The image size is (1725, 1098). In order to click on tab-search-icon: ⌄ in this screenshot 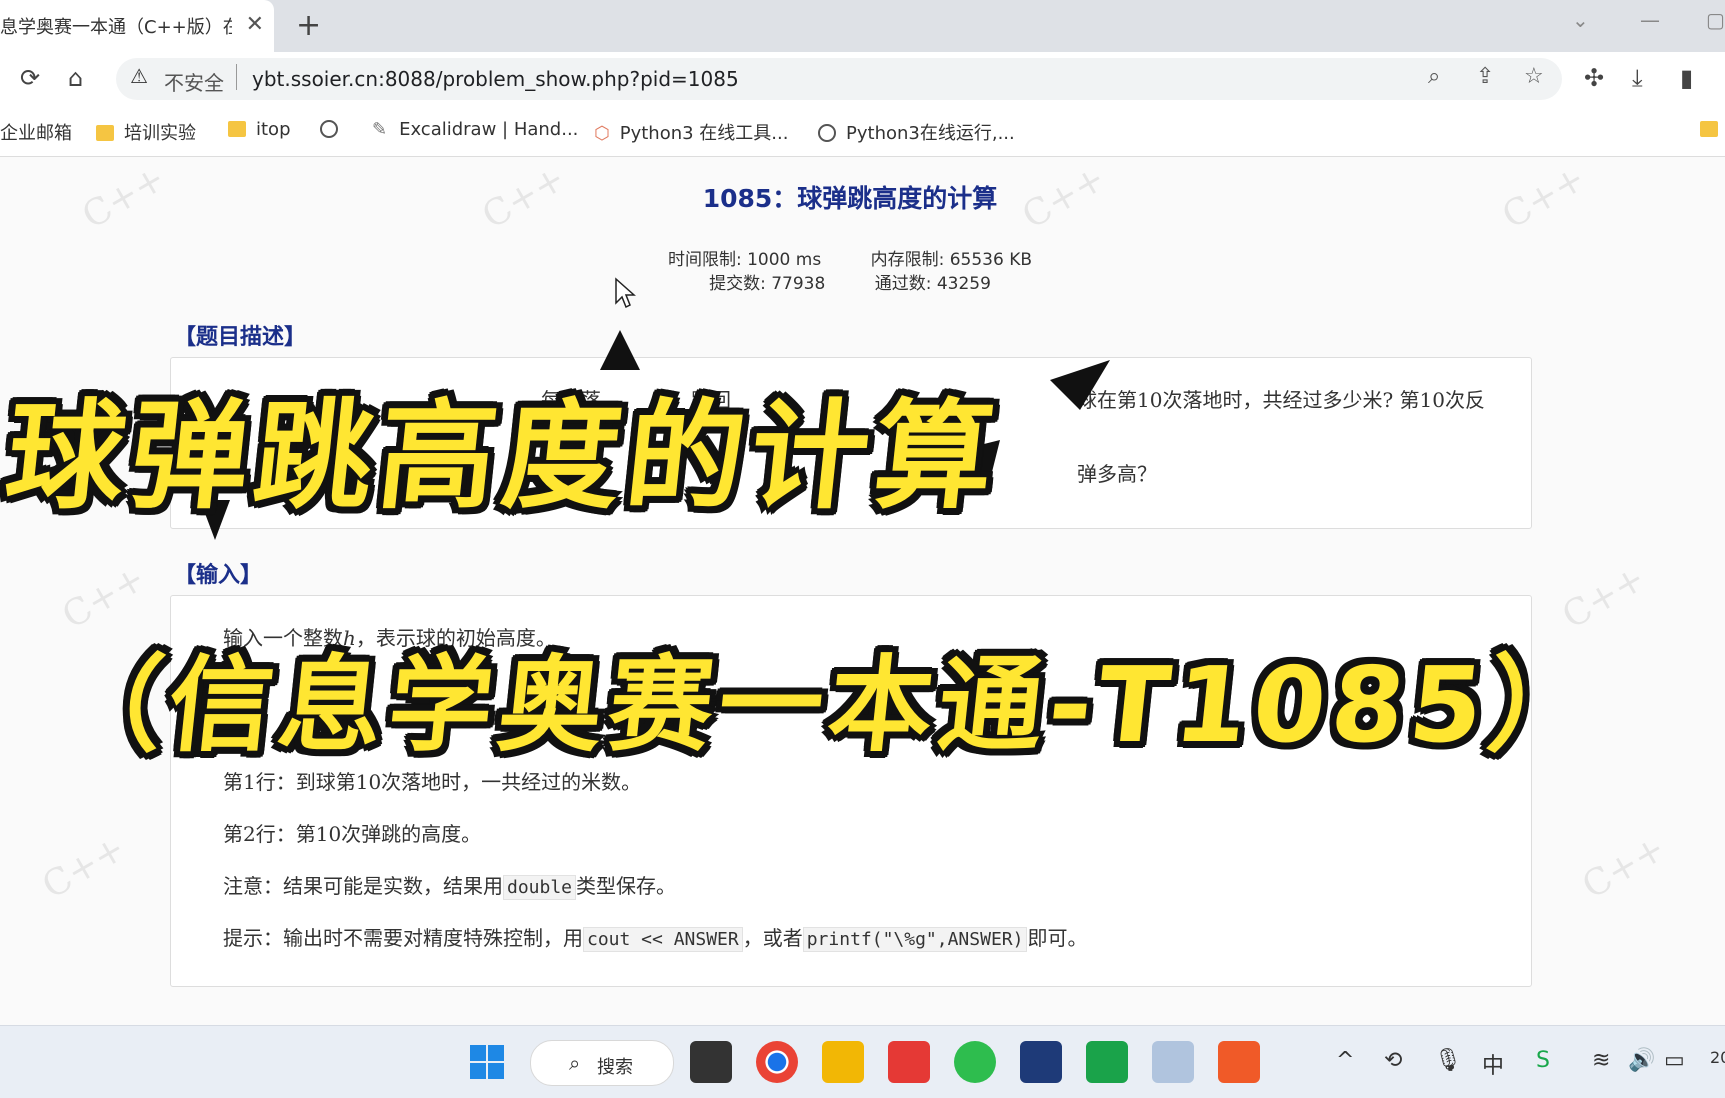, I will do `click(1580, 20)`.